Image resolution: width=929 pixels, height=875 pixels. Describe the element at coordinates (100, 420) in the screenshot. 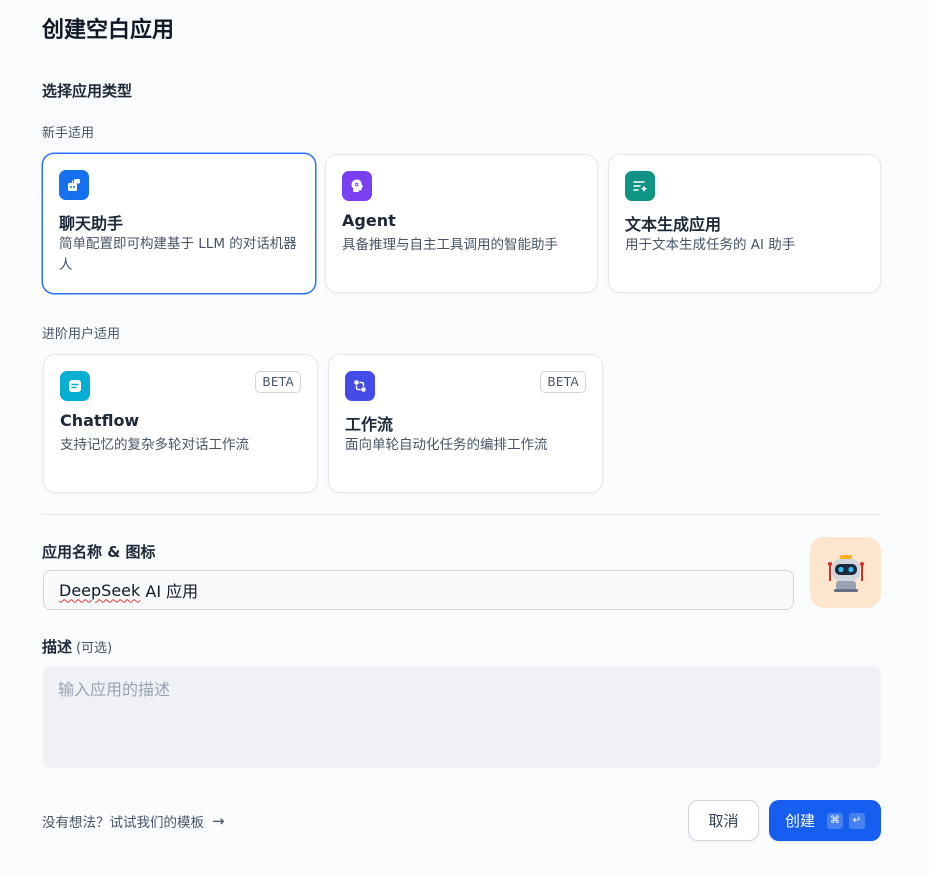

I see `card-name: Chatflow` at that location.